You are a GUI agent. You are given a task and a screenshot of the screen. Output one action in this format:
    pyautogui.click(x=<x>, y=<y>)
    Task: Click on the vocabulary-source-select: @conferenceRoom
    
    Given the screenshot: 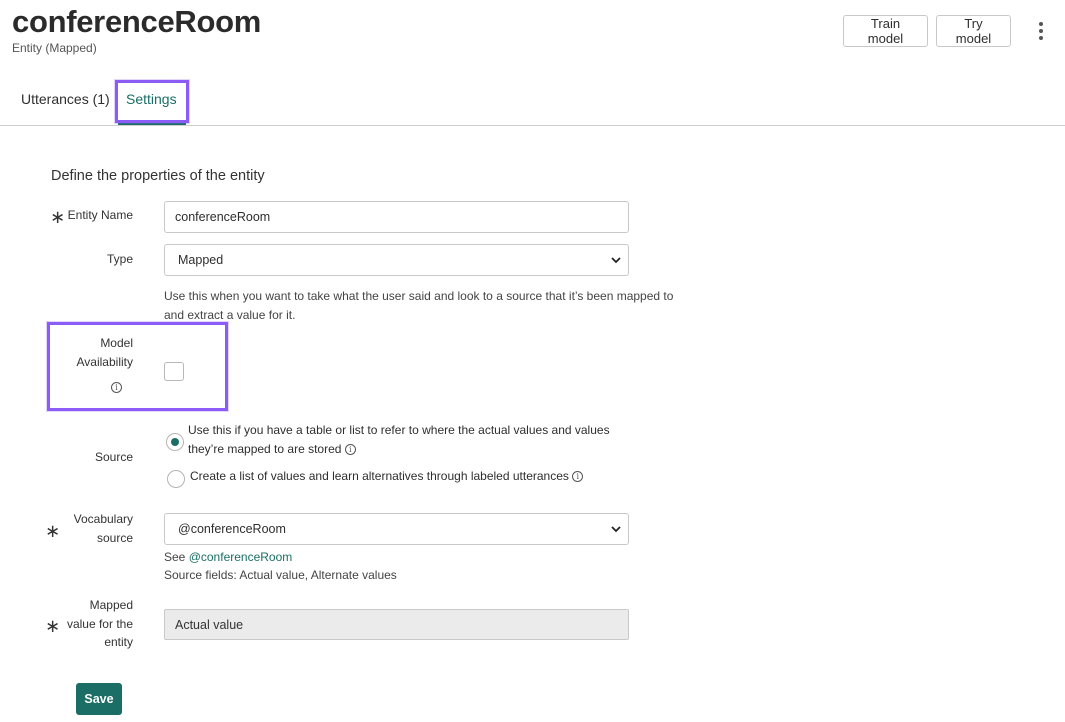 What is the action you would take?
    pyautogui.click(x=396, y=529)
    